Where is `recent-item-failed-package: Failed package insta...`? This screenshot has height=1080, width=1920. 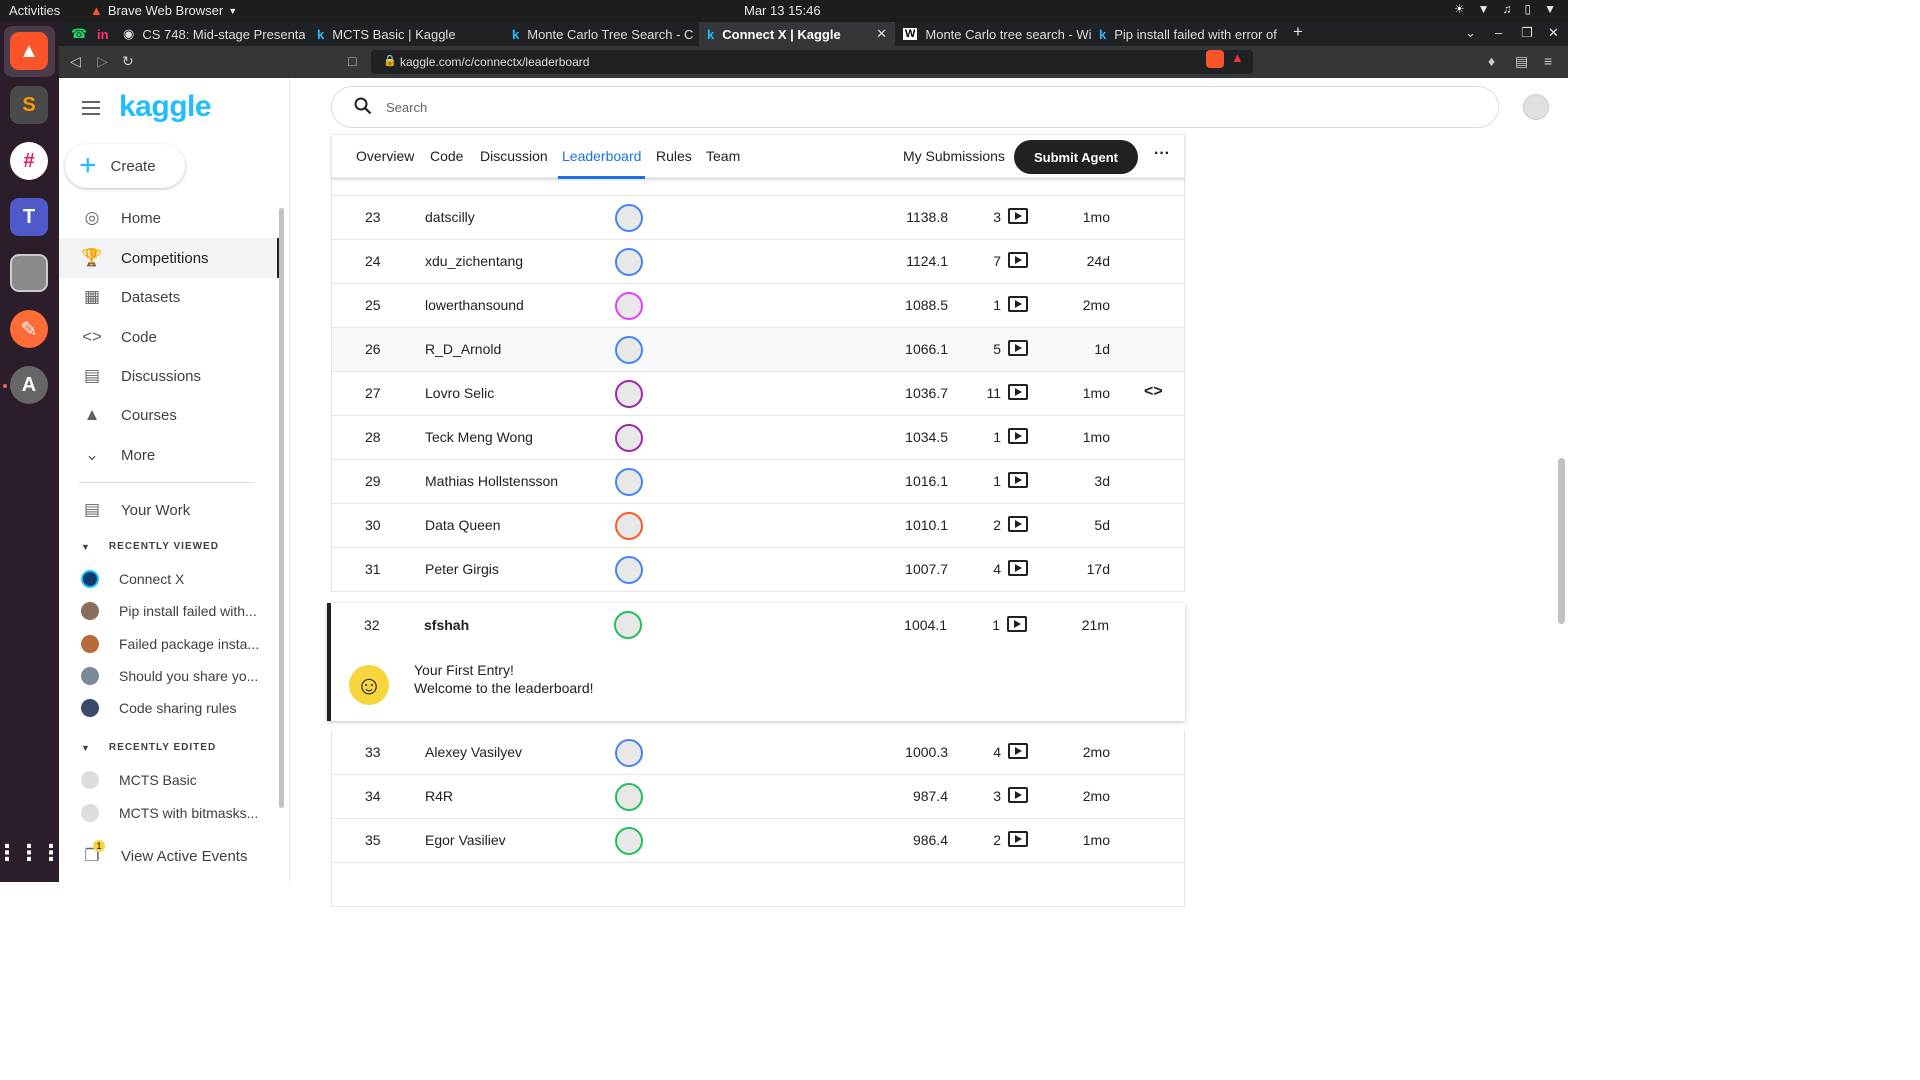 recent-item-failed-package: Failed package insta... is located at coordinates (170, 644).